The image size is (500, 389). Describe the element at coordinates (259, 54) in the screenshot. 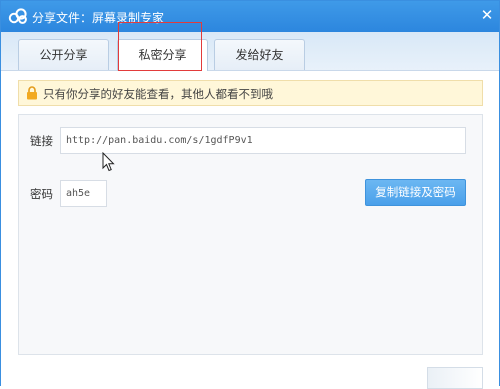

I see `tab-send-to-friend: 发给好友` at that location.